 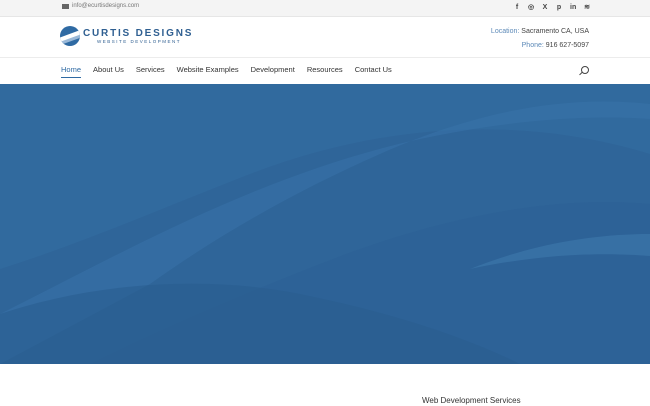 I want to click on x-icon: X, so click(x=545, y=7).